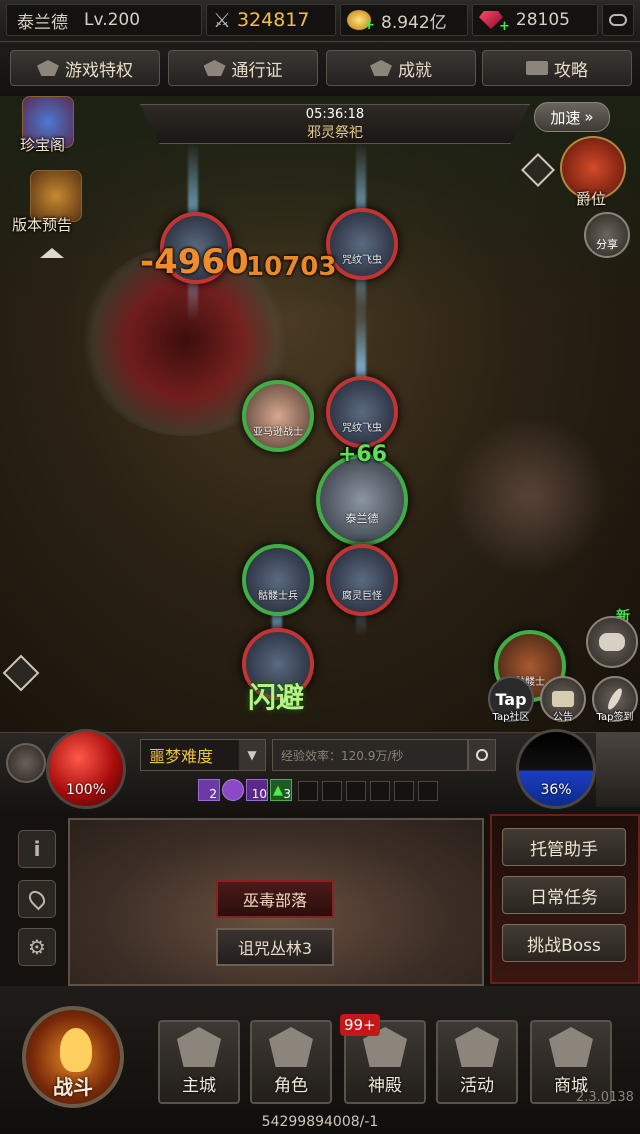 The height and width of the screenshot is (1134, 640). What do you see at coordinates (214, 68) in the screenshot?
I see `crown-icon` at bounding box center [214, 68].